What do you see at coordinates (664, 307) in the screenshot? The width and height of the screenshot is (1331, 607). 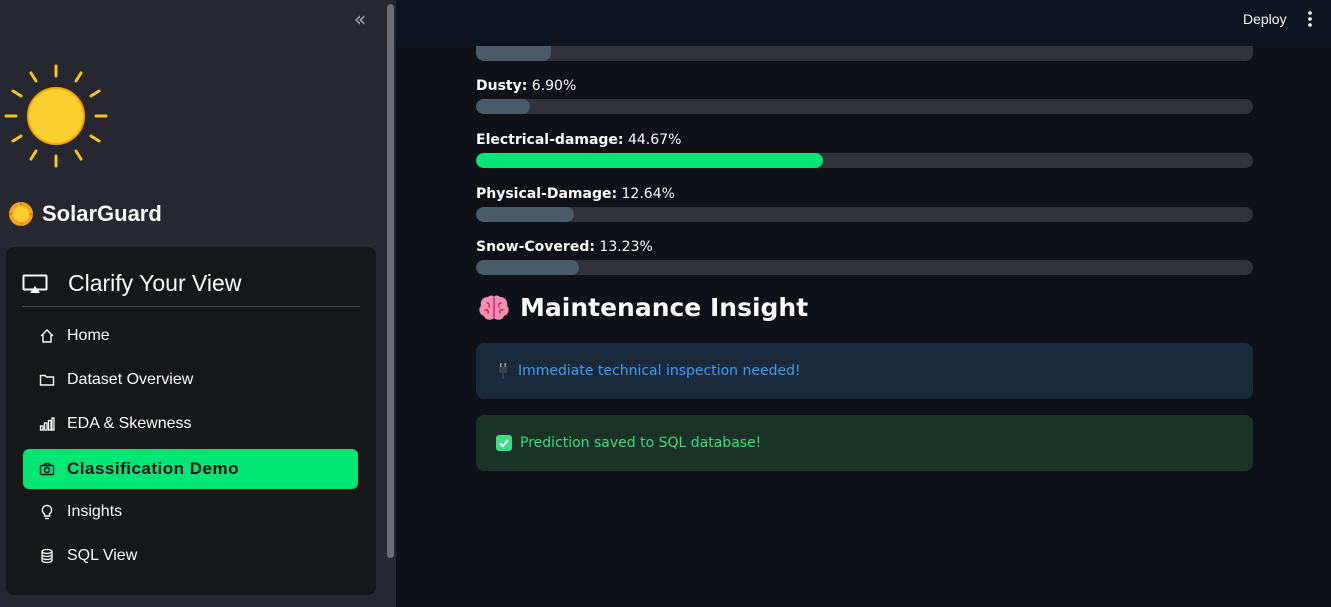 I see `section-title-text: Maintenance Insight` at bounding box center [664, 307].